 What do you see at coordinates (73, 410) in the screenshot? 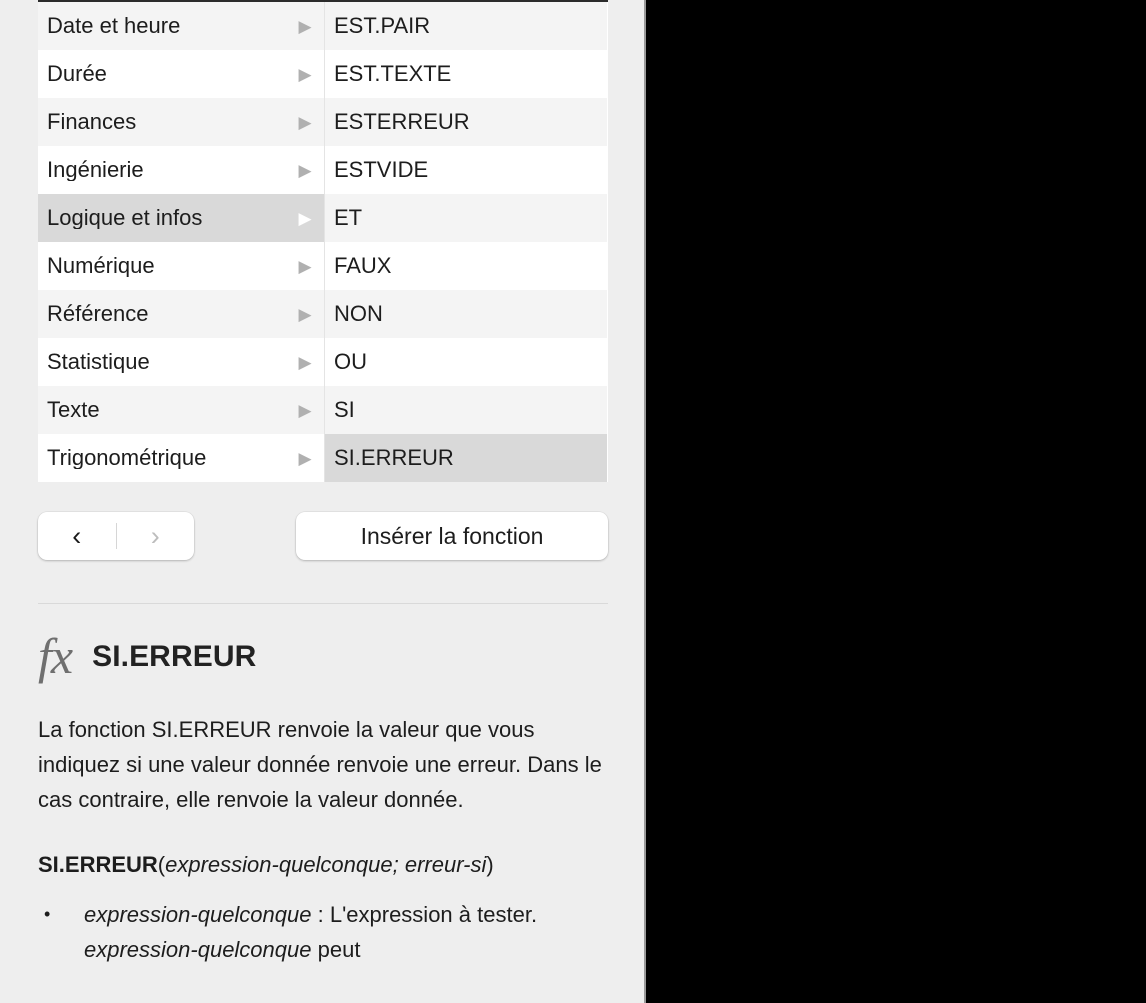
I see `category-list-item-label: Texte` at bounding box center [73, 410].